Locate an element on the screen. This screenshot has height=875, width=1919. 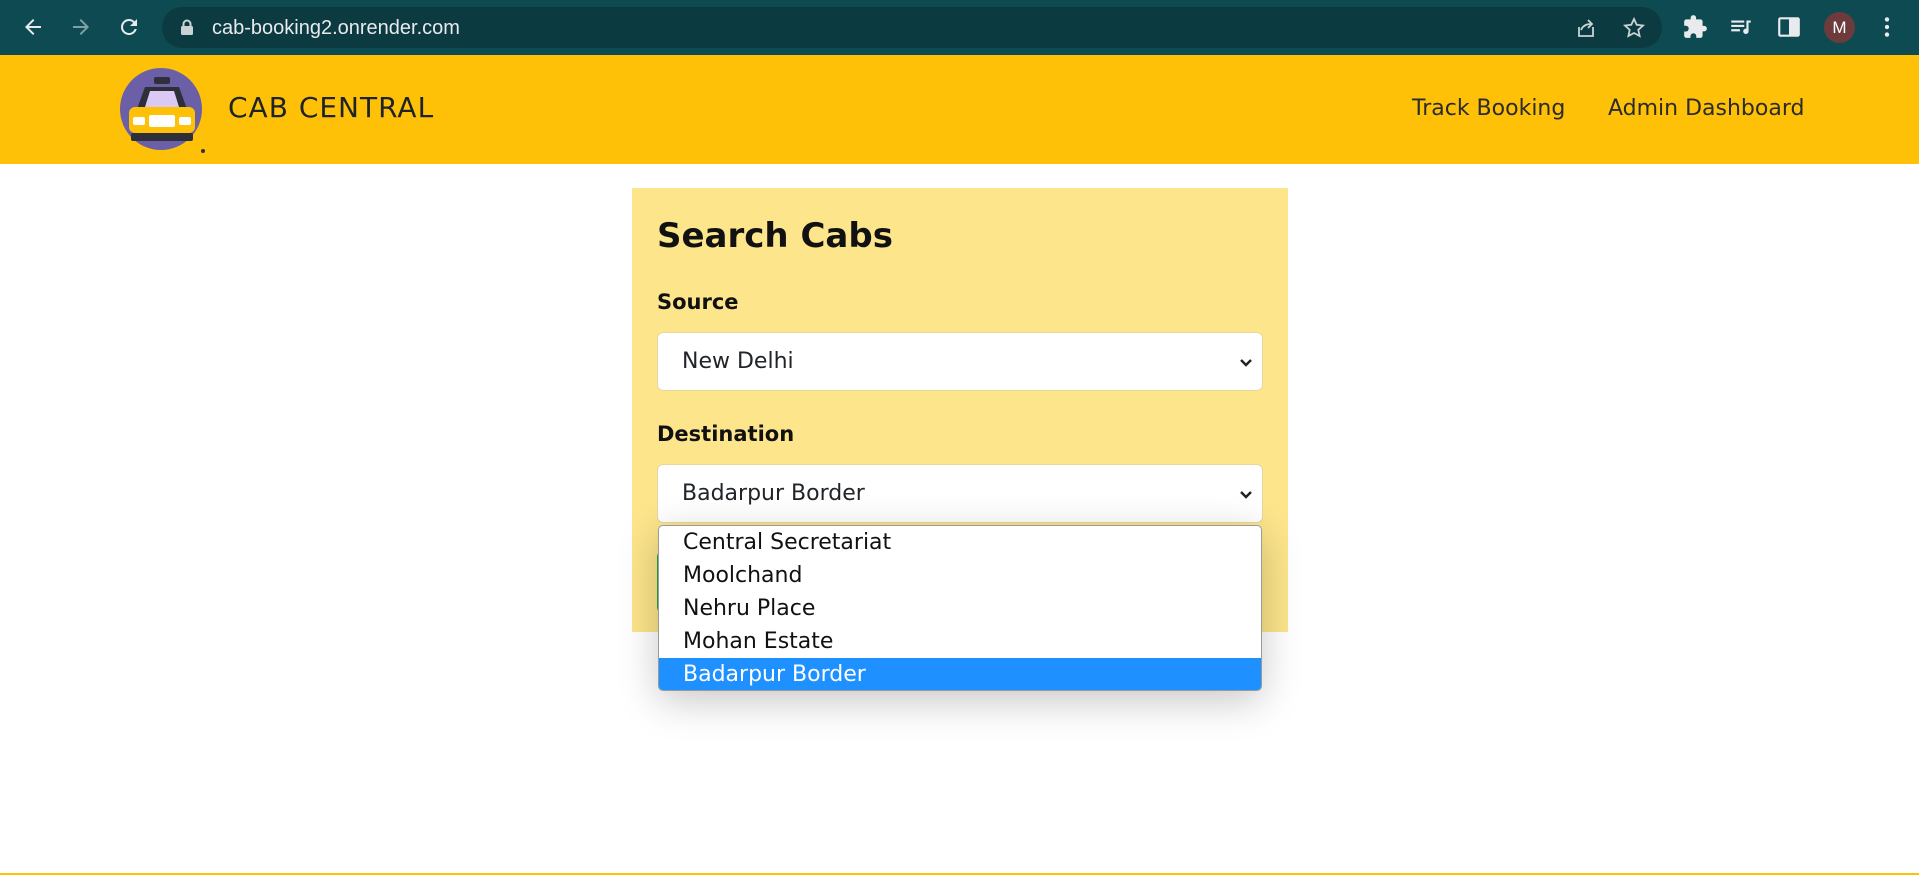
source-selected-value: New Delhi is located at coordinates (738, 361).